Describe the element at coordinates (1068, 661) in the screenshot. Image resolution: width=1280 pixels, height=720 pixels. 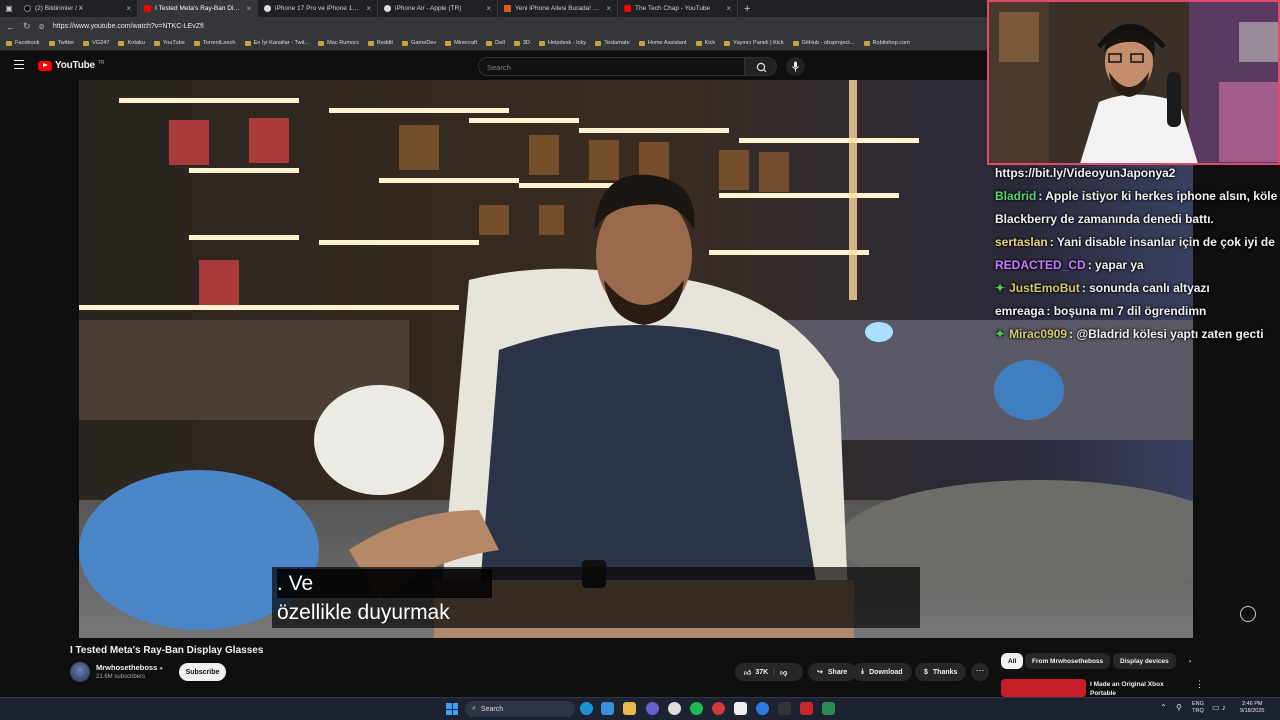
I see `chip-2: From Mrwhosetheboss` at that location.